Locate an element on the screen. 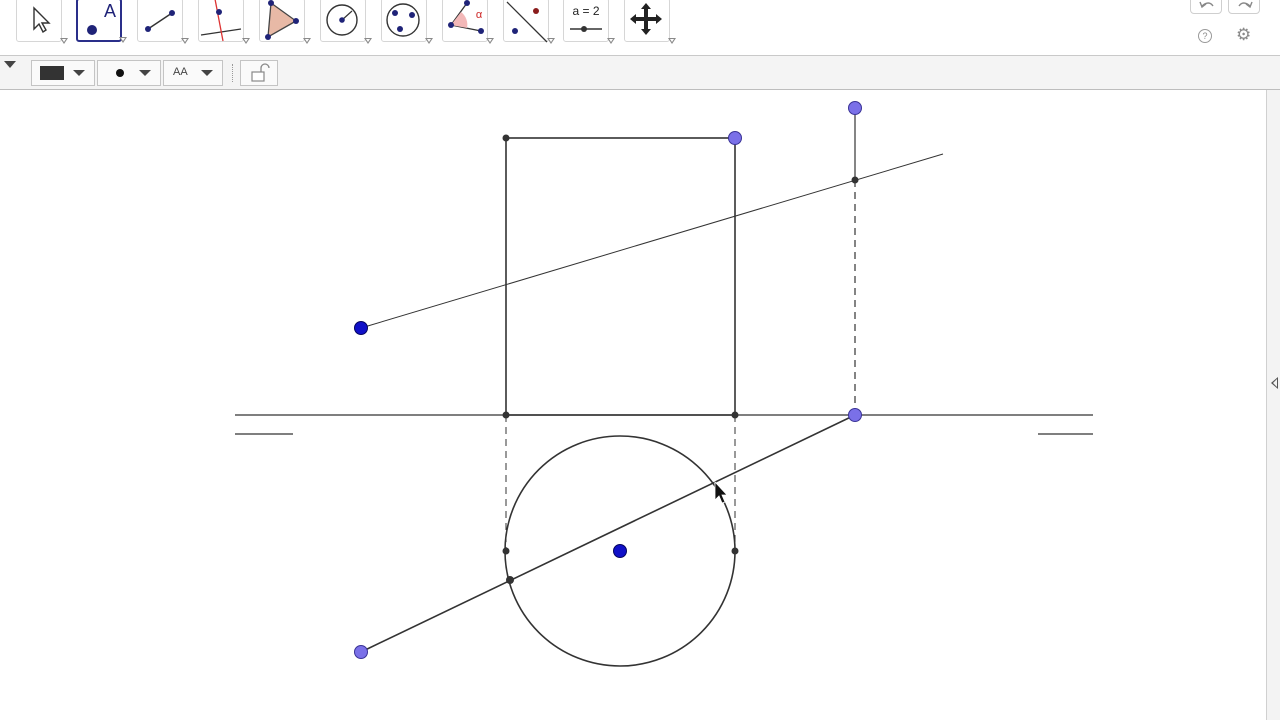  ground-line-point is located at coordinates (855, 415).